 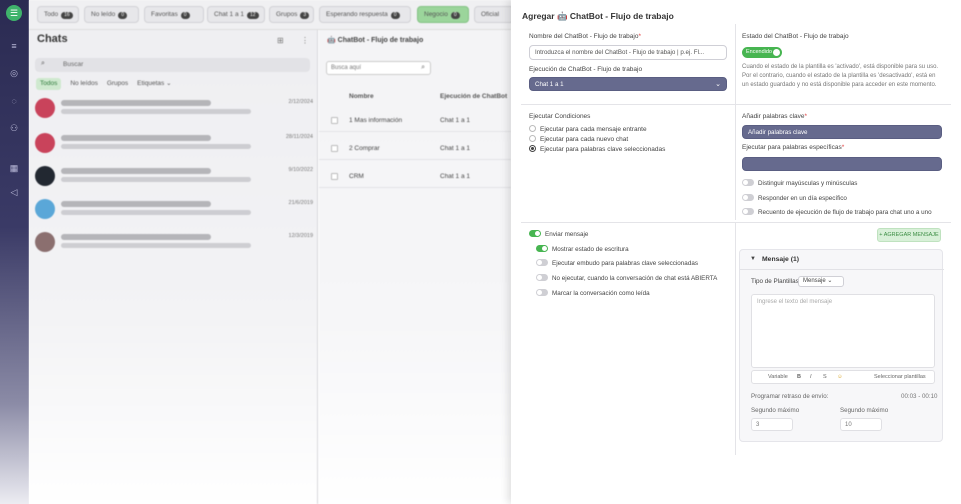 I want to click on col-ejecucion: Ejecución de ChatBot, so click(x=473, y=96).